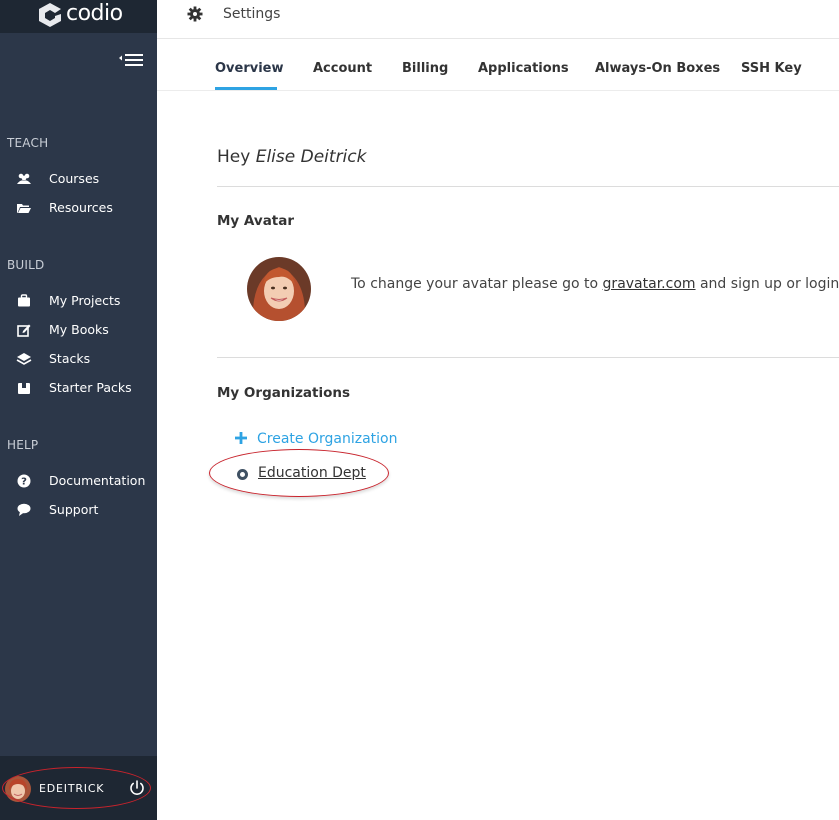  Describe the element at coordinates (131, 61) in the screenshot. I see `collapse-menu-icon` at that location.